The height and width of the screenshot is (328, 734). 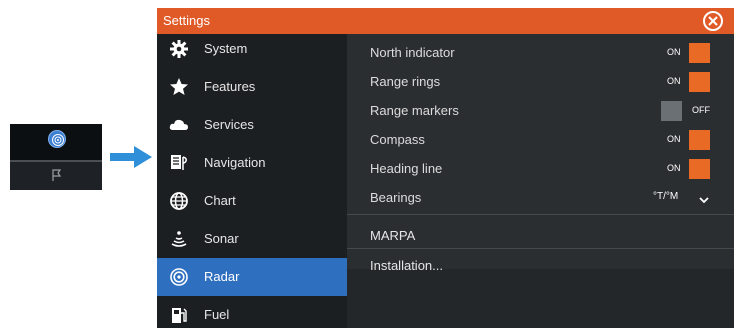 What do you see at coordinates (256, 277) in the screenshot?
I see `sidebar-item-radar: Radar` at bounding box center [256, 277].